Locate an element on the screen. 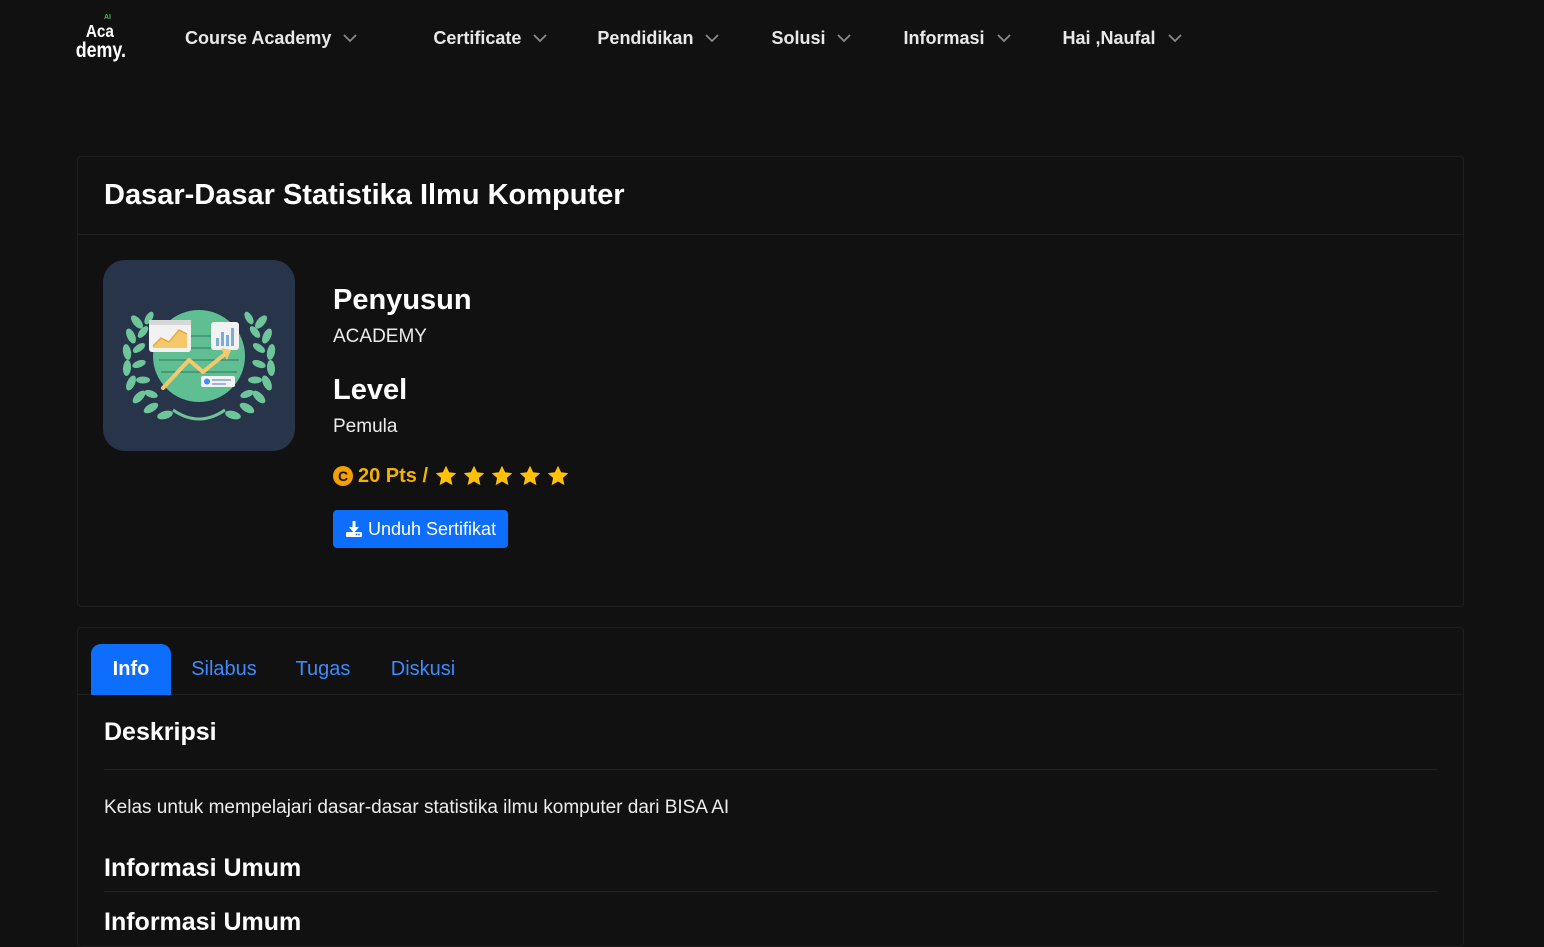 This screenshot has height=947, width=1544. nav-pendidikan: Pendidikan is located at coordinates (659, 38).